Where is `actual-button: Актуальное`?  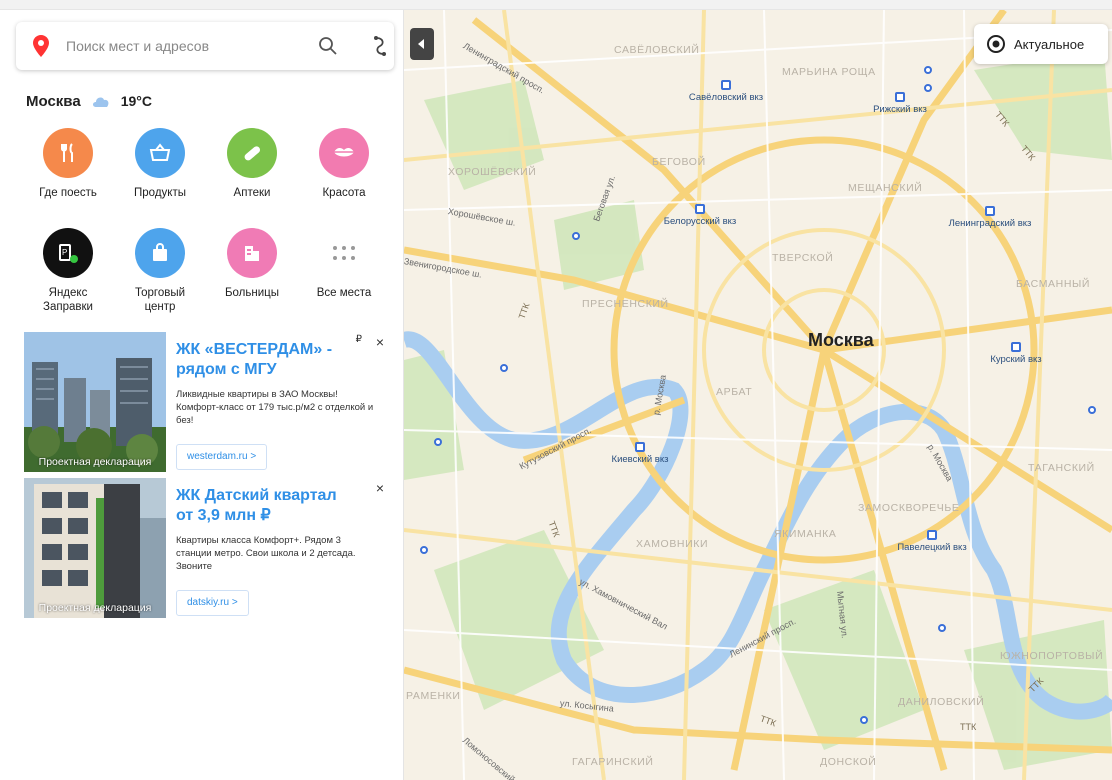
actual-button: Актуальное is located at coordinates (1041, 44).